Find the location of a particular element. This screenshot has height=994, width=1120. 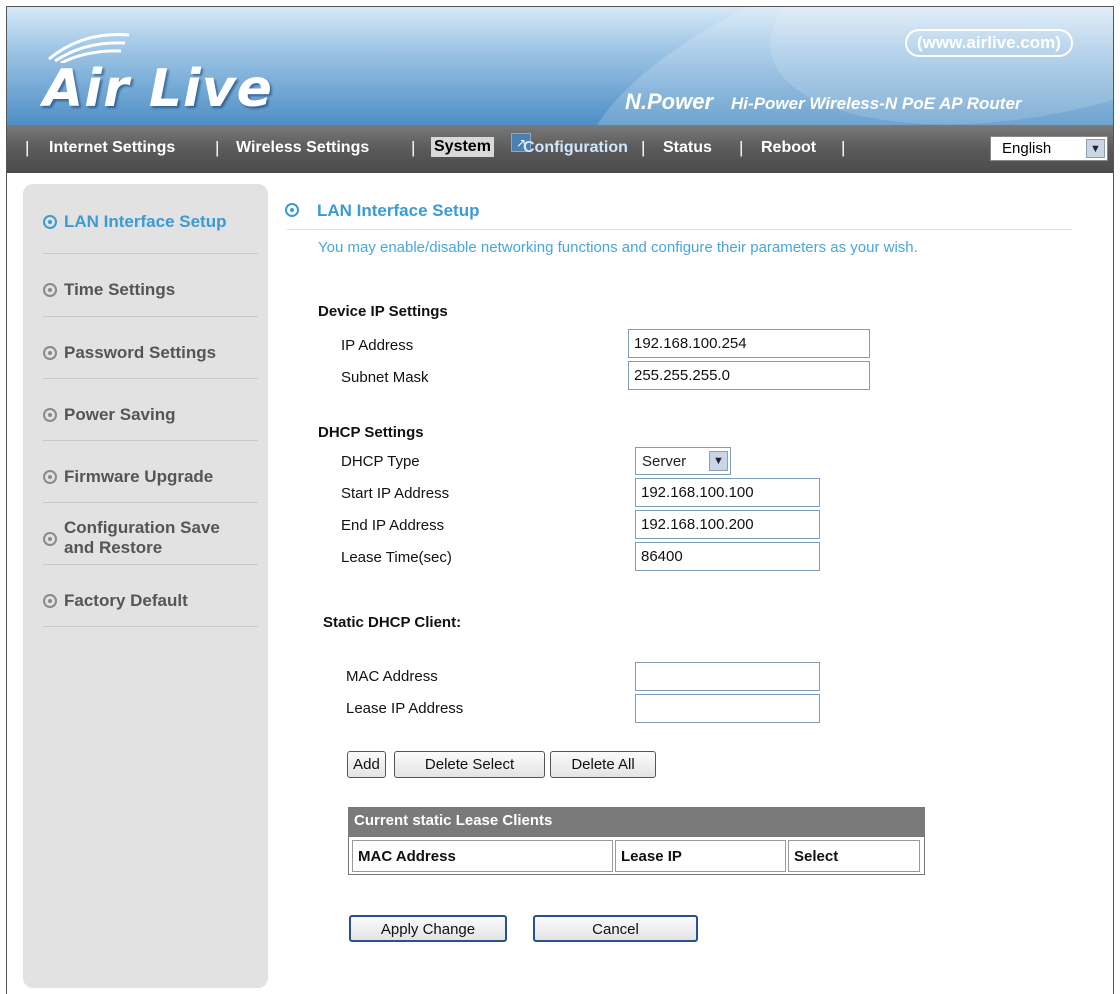

end-ip-label: End IP Address is located at coordinates (393, 525).